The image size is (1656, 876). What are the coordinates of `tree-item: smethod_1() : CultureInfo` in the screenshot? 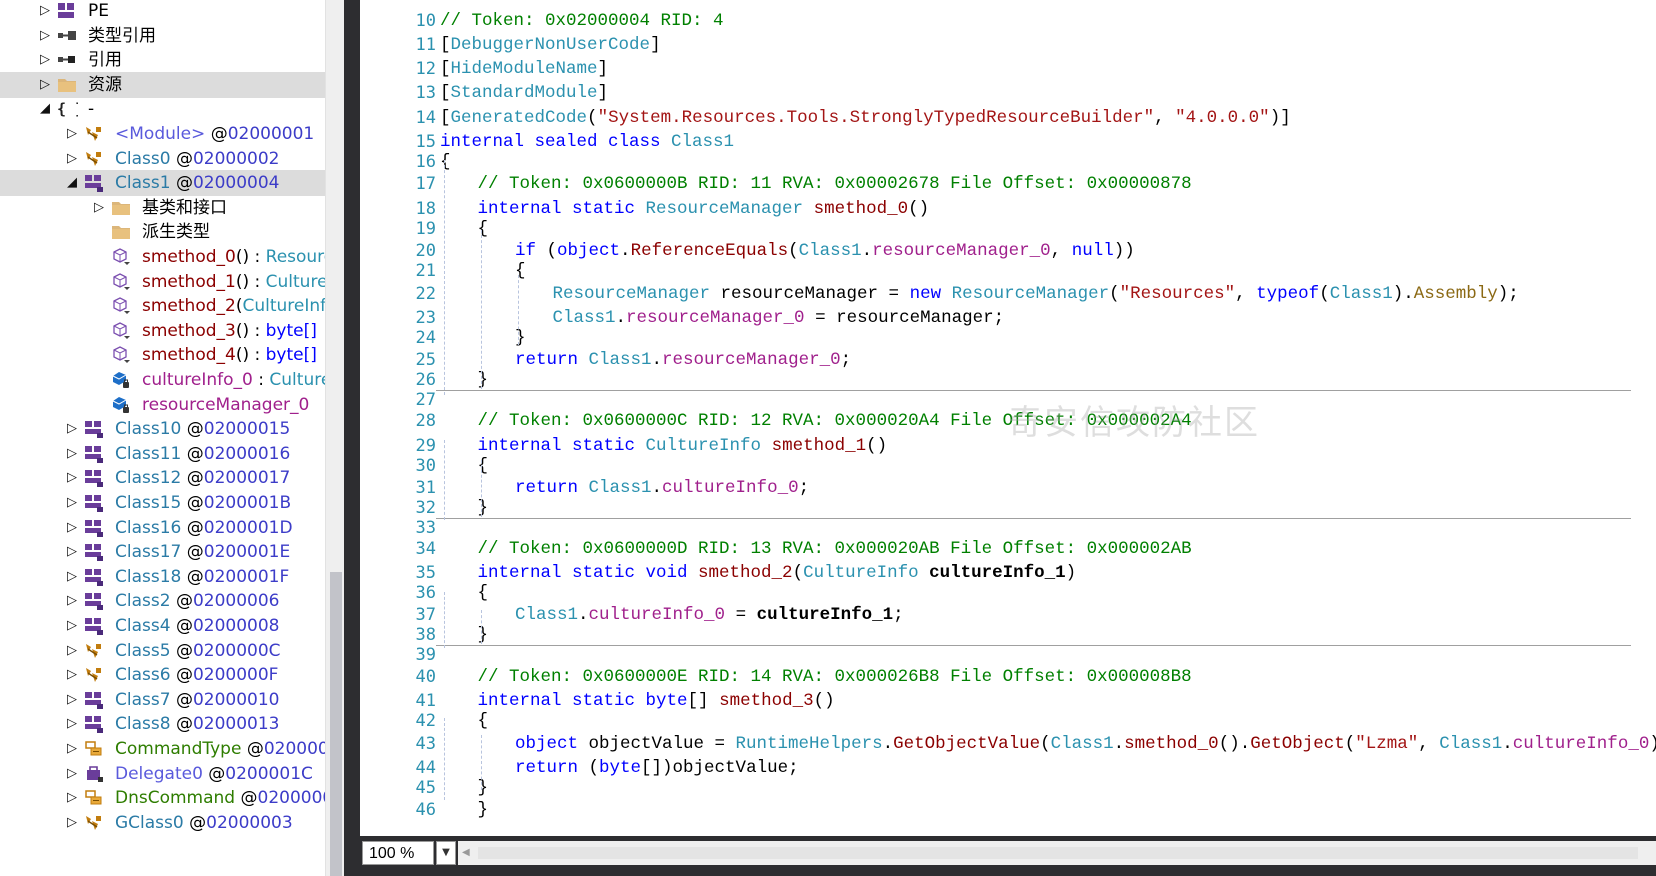 It's located at (162, 282).